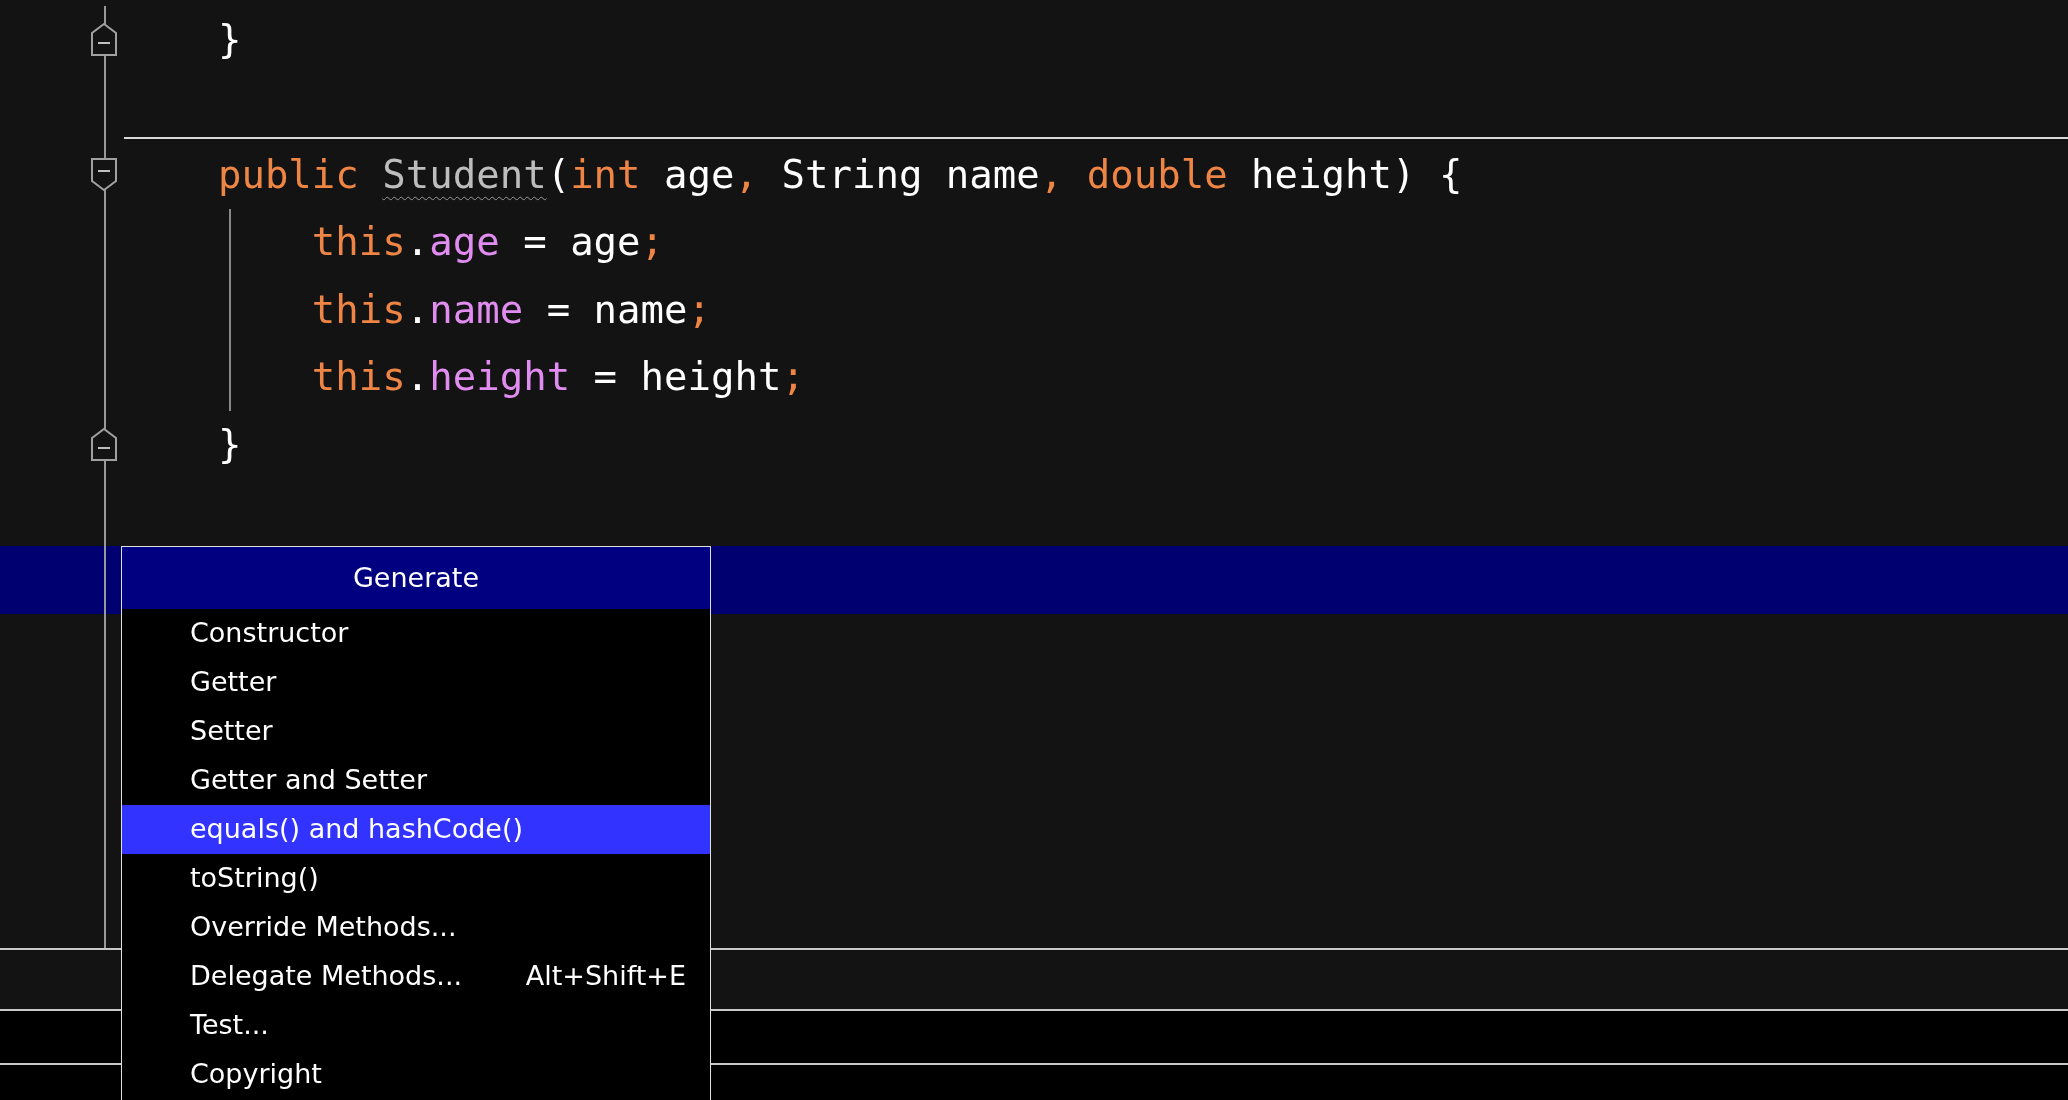  What do you see at coordinates (487, 242) in the screenshot?
I see `code-line: this.age = age;` at bounding box center [487, 242].